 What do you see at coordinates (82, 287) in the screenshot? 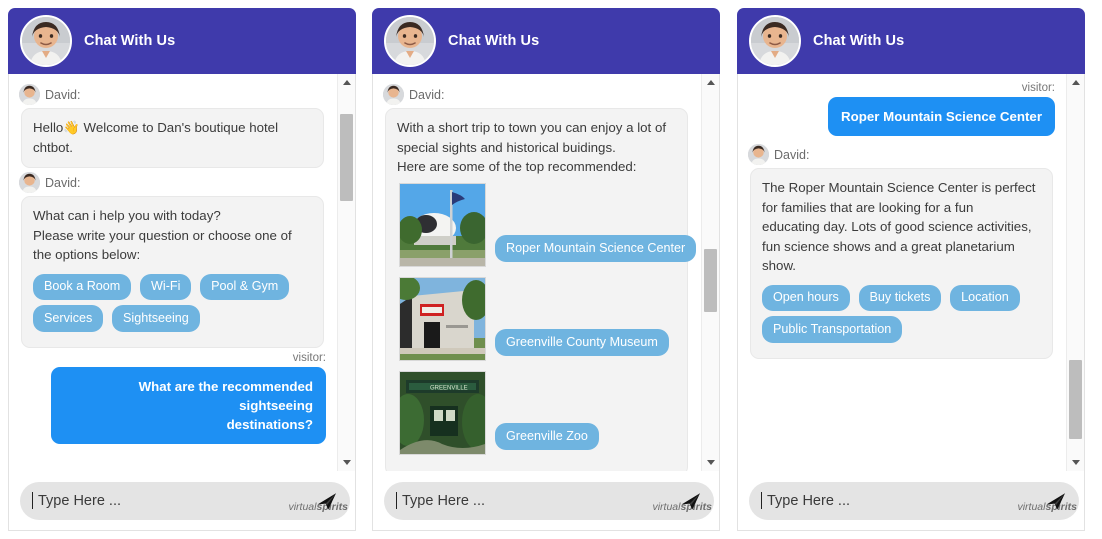
I see `chip-book-a-room: Book a Room` at bounding box center [82, 287].